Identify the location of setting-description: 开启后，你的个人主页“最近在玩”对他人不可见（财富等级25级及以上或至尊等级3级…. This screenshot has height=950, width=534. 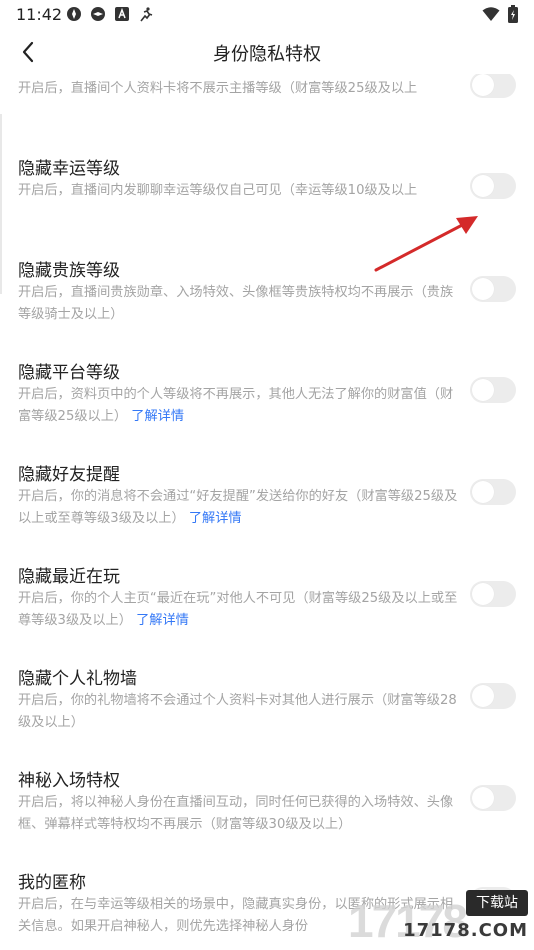
(238, 609).